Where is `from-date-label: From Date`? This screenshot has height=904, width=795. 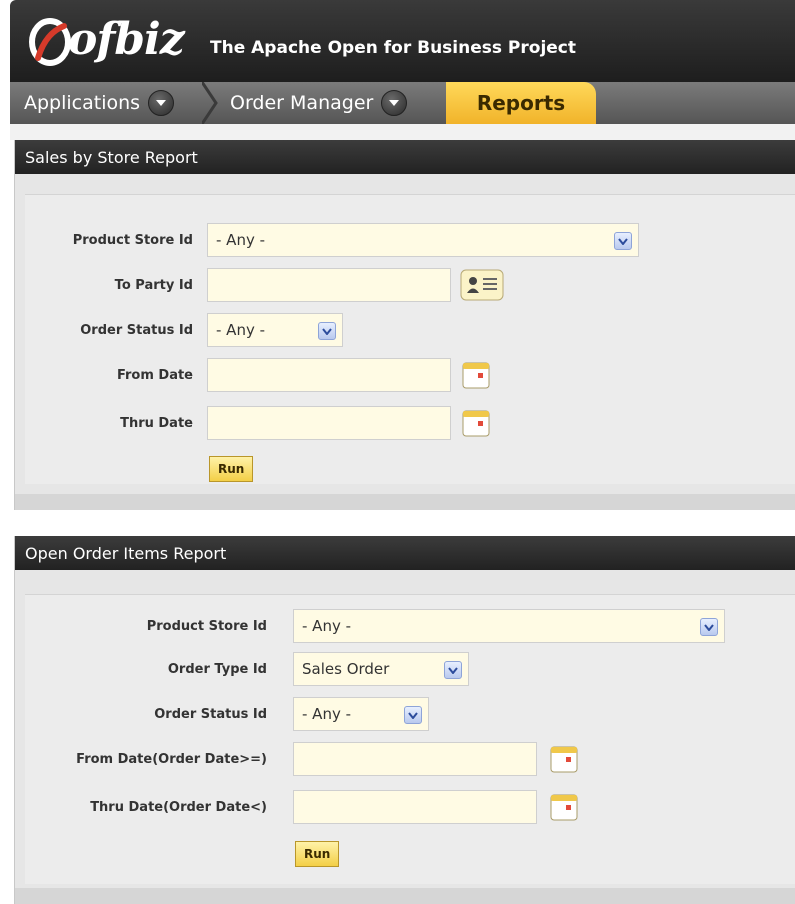
from-date-label: From Date is located at coordinates (154, 375).